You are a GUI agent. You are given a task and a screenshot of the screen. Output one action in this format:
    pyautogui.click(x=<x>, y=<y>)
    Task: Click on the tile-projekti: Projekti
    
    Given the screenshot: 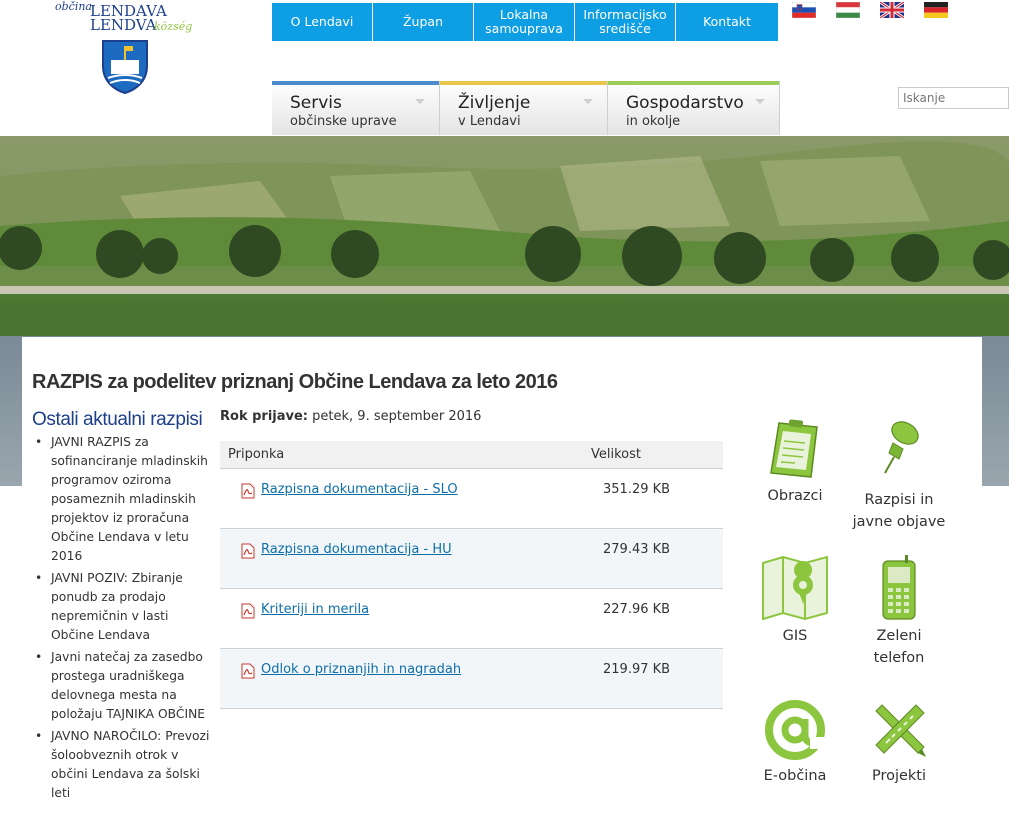 What is the action you would take?
    pyautogui.click(x=899, y=743)
    